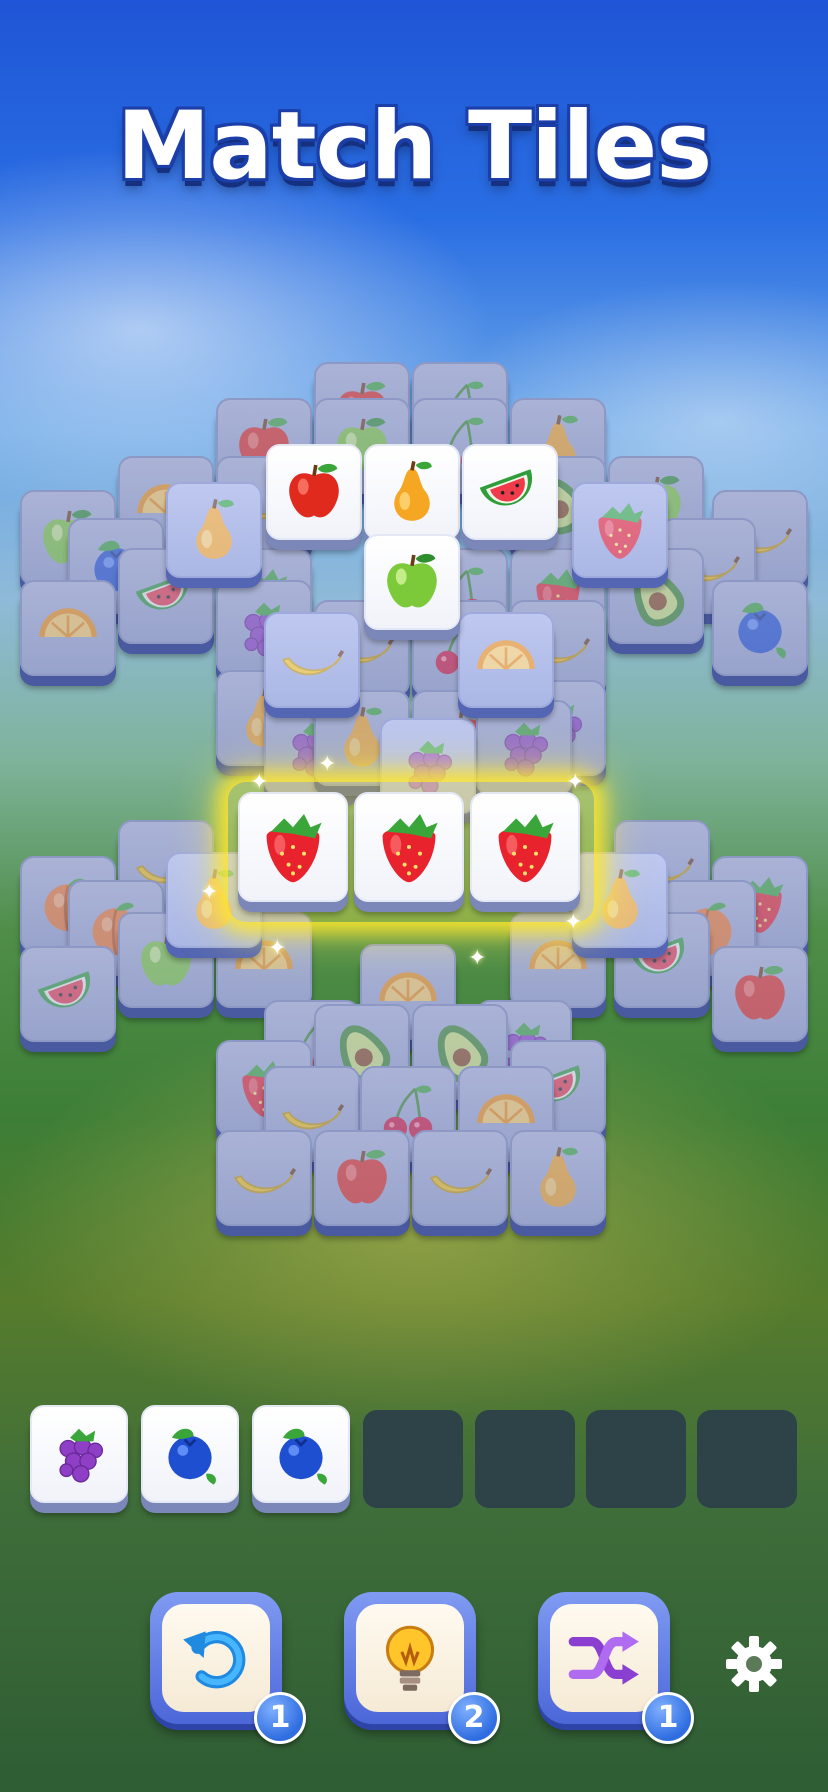  What do you see at coordinates (410, 1658) in the screenshot?
I see `lightbulb-icon` at bounding box center [410, 1658].